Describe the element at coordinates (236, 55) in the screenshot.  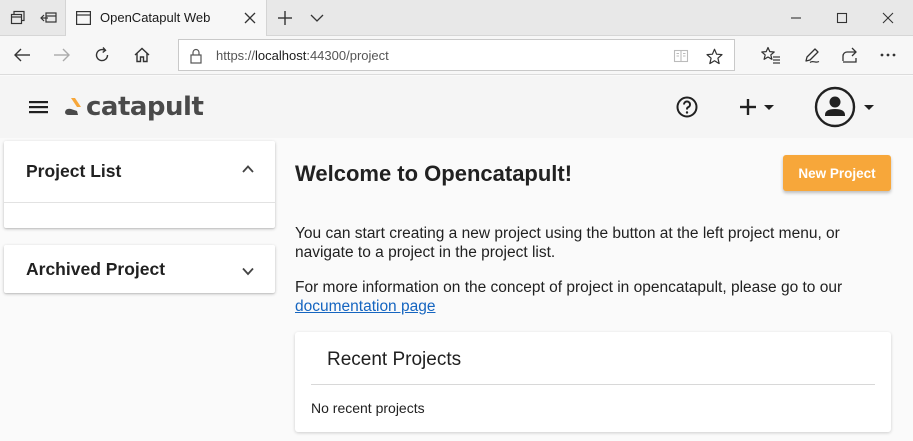
I see `url-prefix: https://` at that location.